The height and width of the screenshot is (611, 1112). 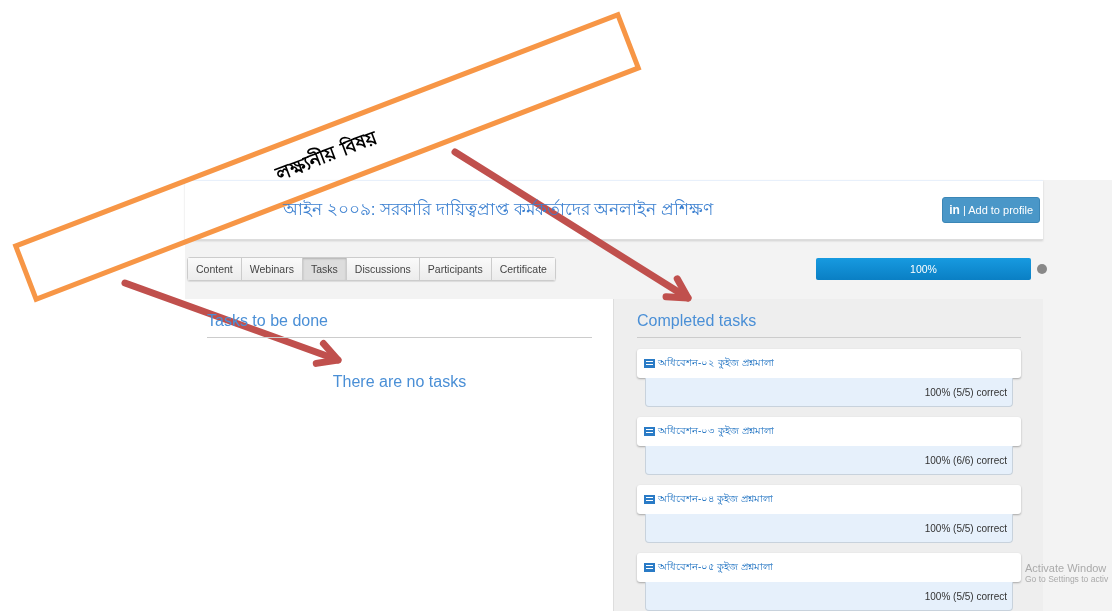 I want to click on tab: Certificate, so click(x=523, y=269).